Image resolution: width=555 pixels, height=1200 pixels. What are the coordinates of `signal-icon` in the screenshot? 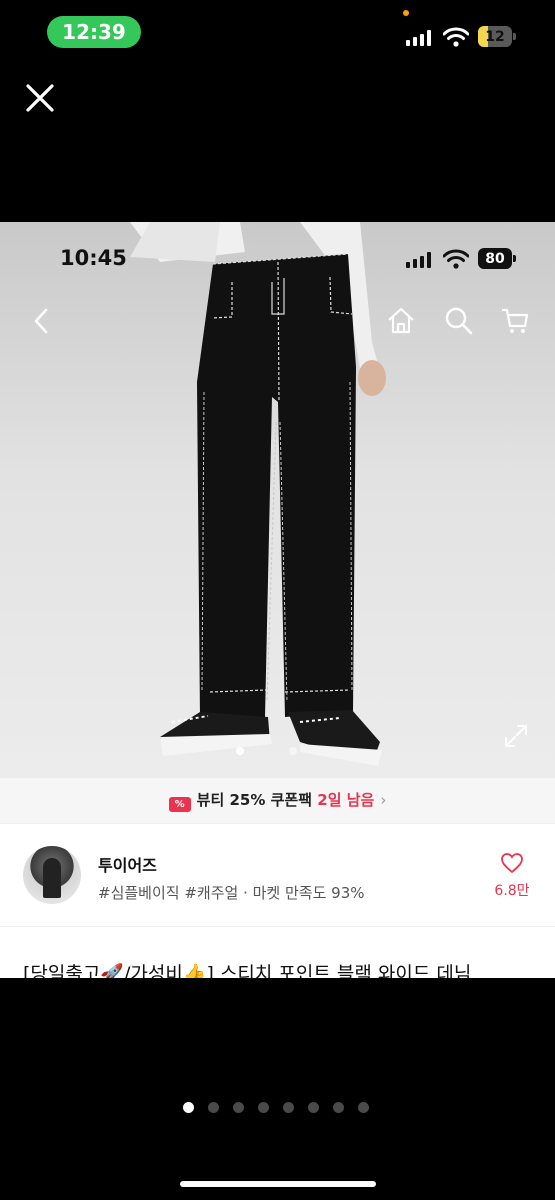 It's located at (420, 38).